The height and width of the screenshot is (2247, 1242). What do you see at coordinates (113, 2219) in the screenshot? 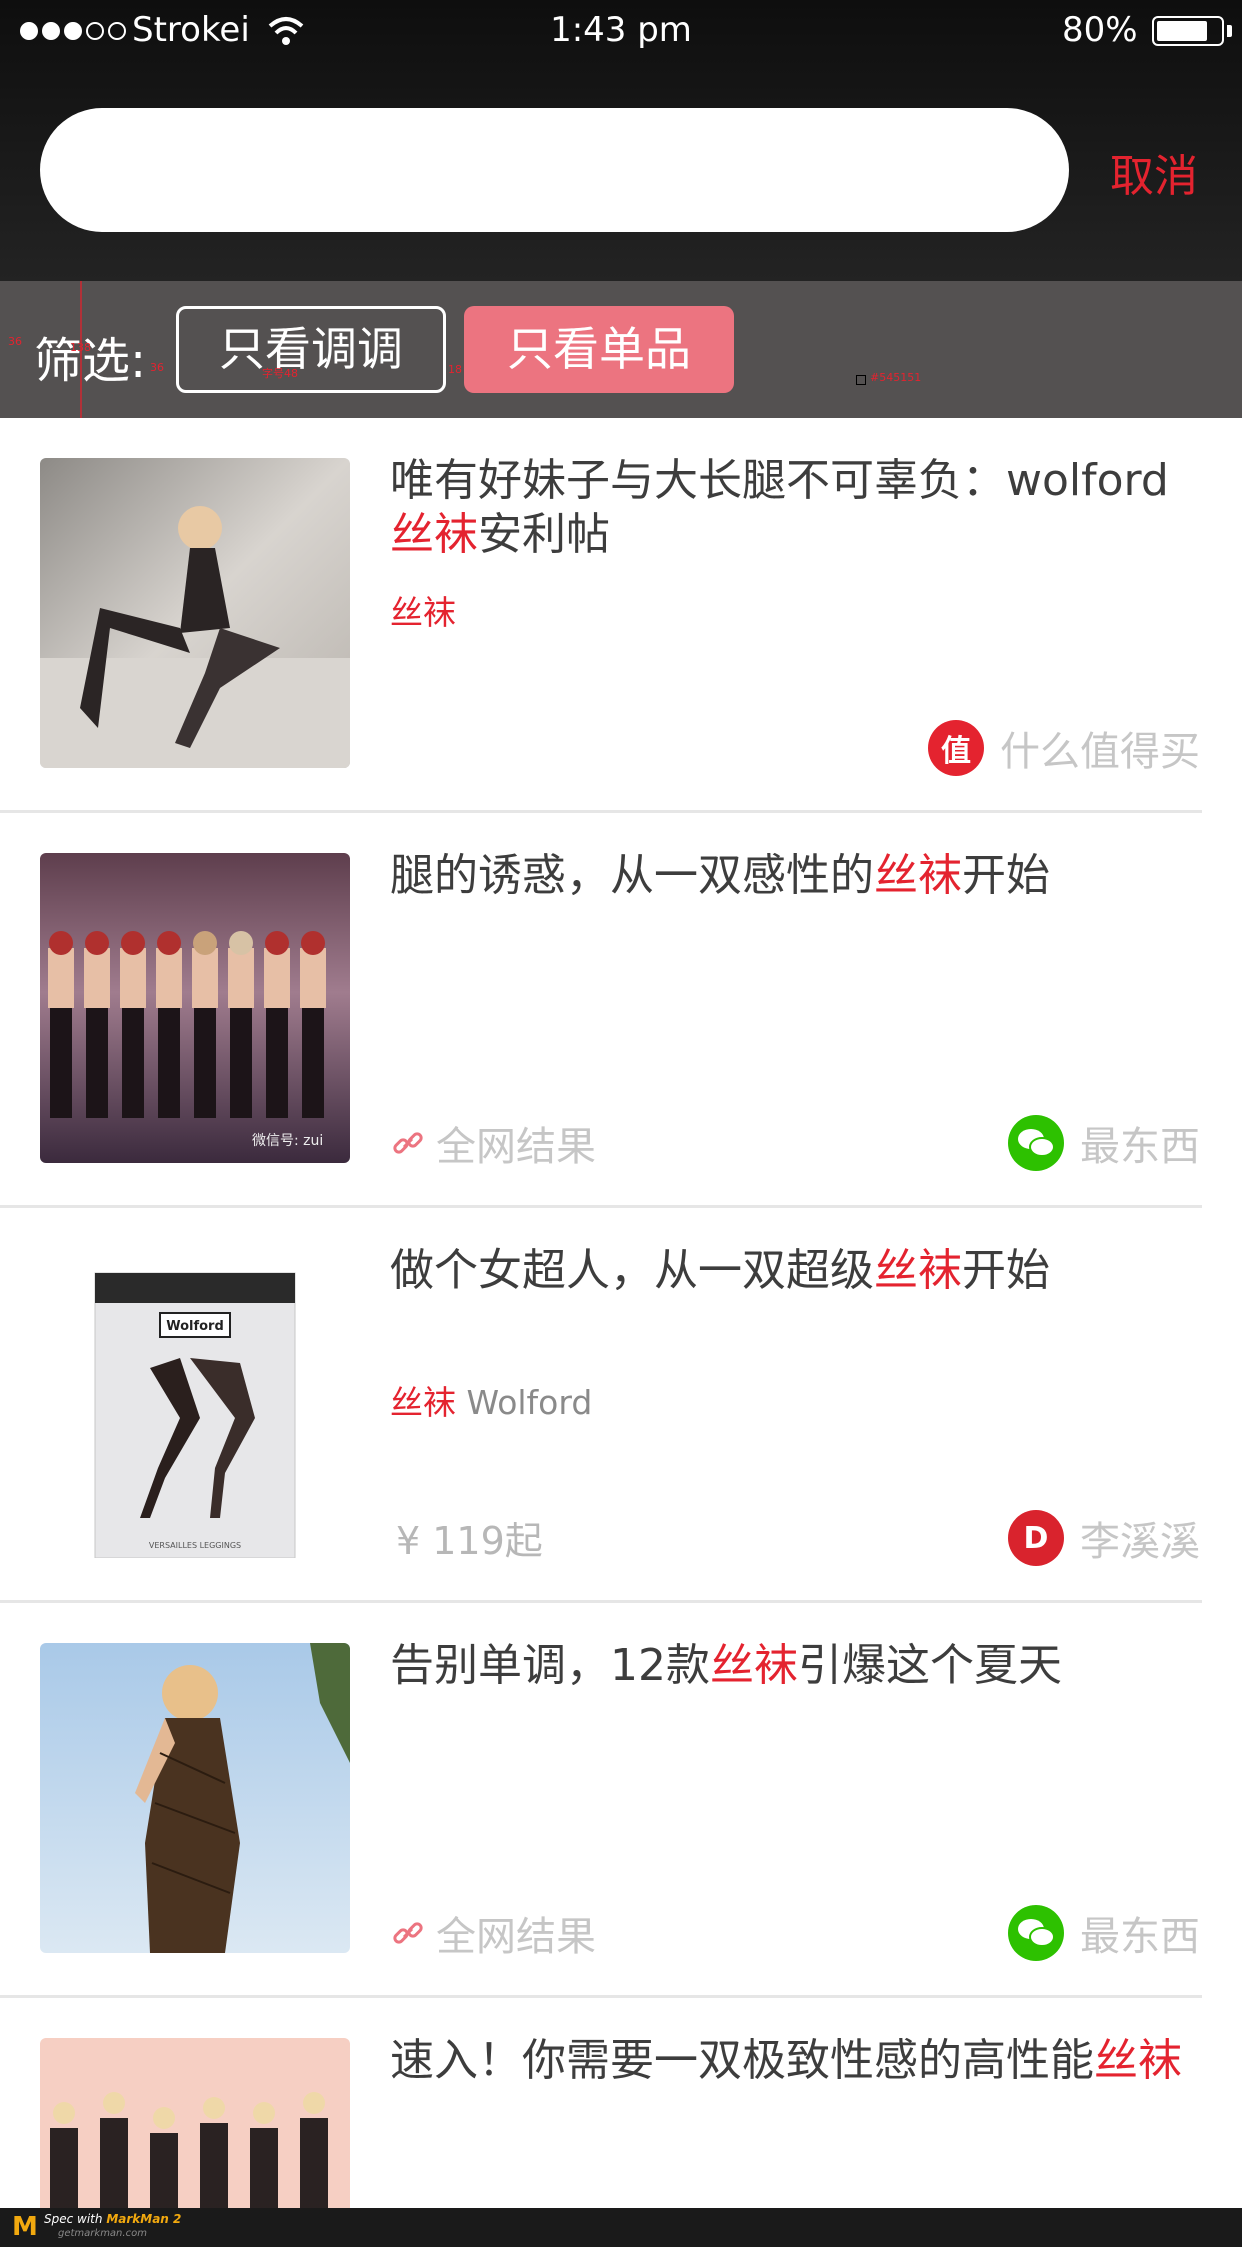
I see `markman-tagline: Spec with MarkMan 2` at bounding box center [113, 2219].